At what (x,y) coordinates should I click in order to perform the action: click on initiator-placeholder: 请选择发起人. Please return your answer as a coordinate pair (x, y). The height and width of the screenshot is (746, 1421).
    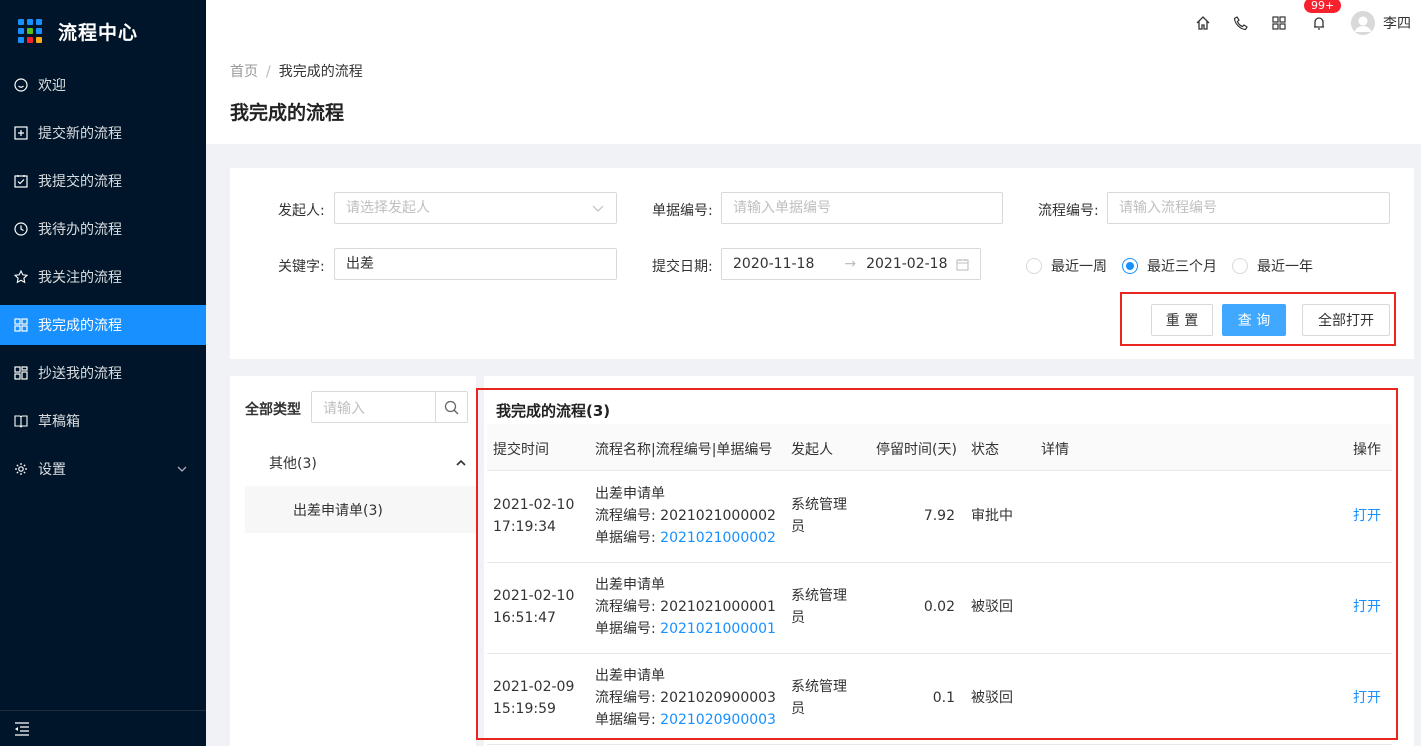
    Looking at the image, I should click on (388, 208).